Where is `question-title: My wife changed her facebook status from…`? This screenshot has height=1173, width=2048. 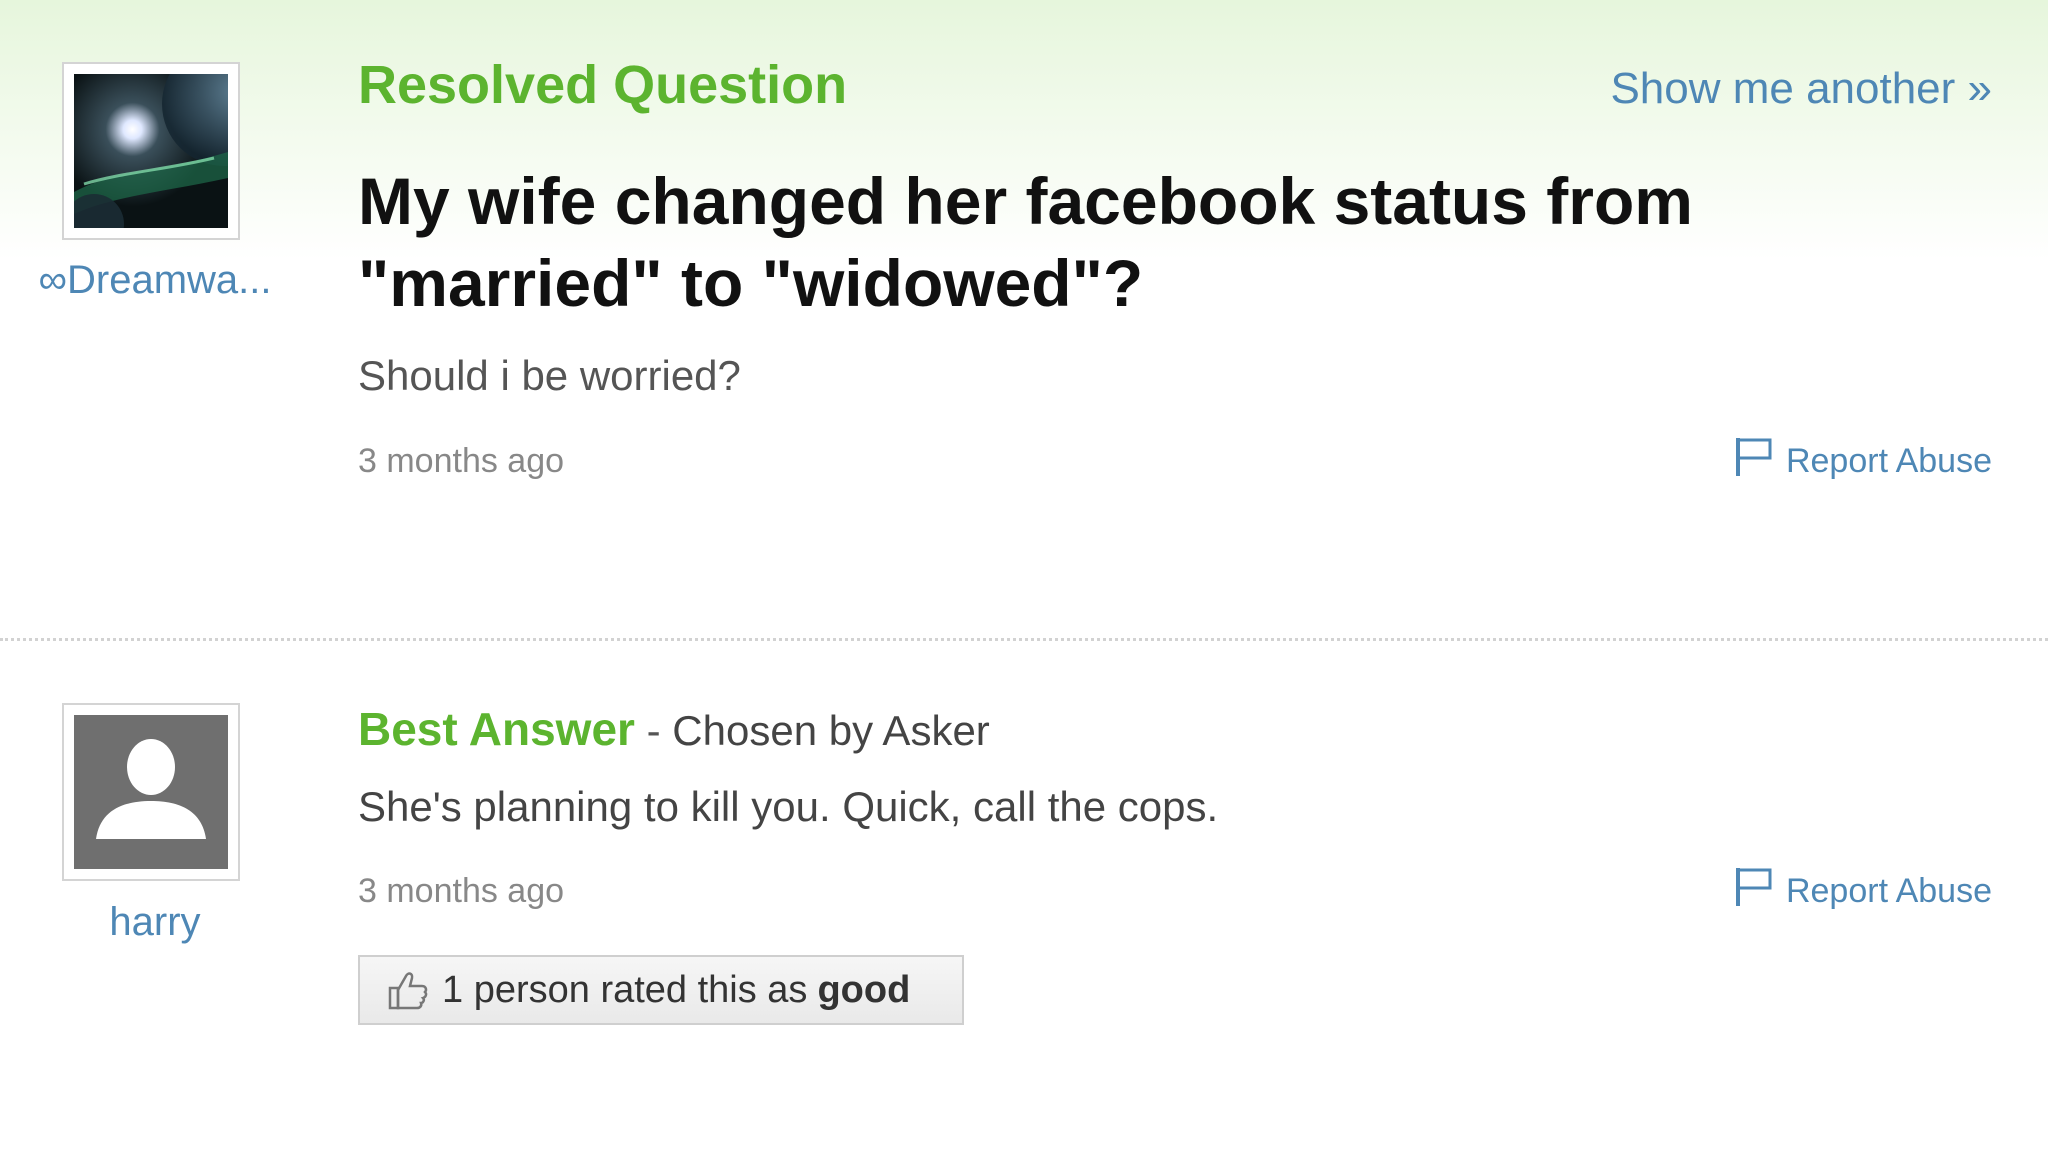
question-title: My wife changed her facebook status from… is located at coordinates (1025, 242).